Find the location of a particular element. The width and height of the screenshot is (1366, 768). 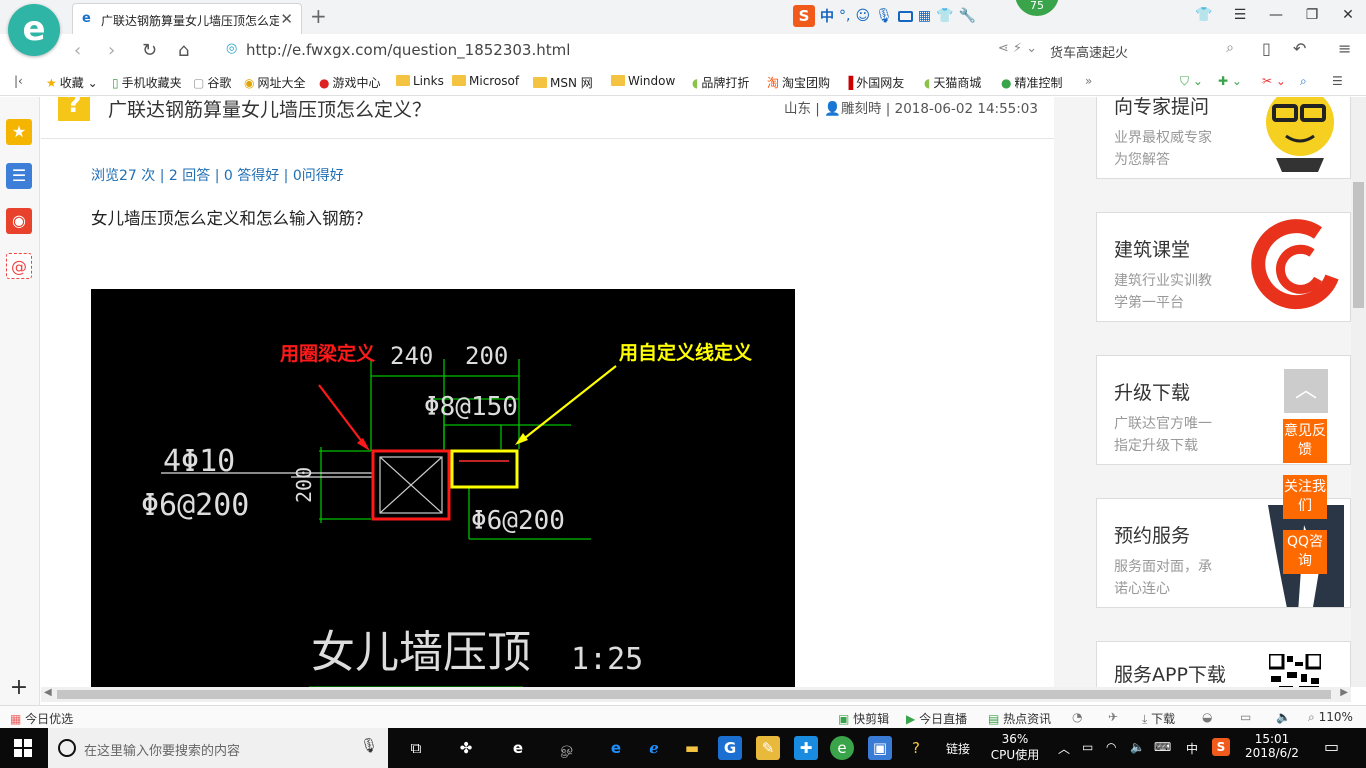

tray-links: 链接 is located at coordinates (958, 748).